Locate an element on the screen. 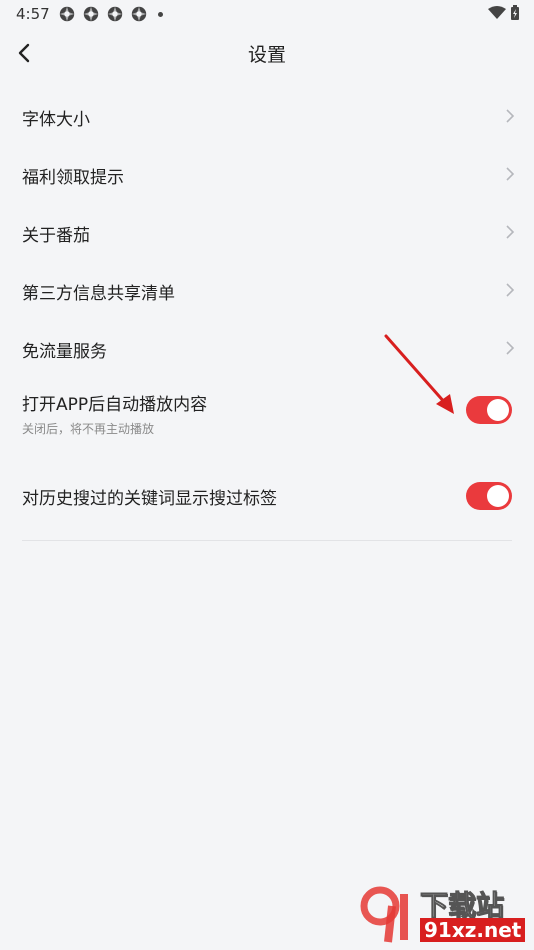 The width and height of the screenshot is (534, 950). status-bar: 4:57 is located at coordinates (267, 15).